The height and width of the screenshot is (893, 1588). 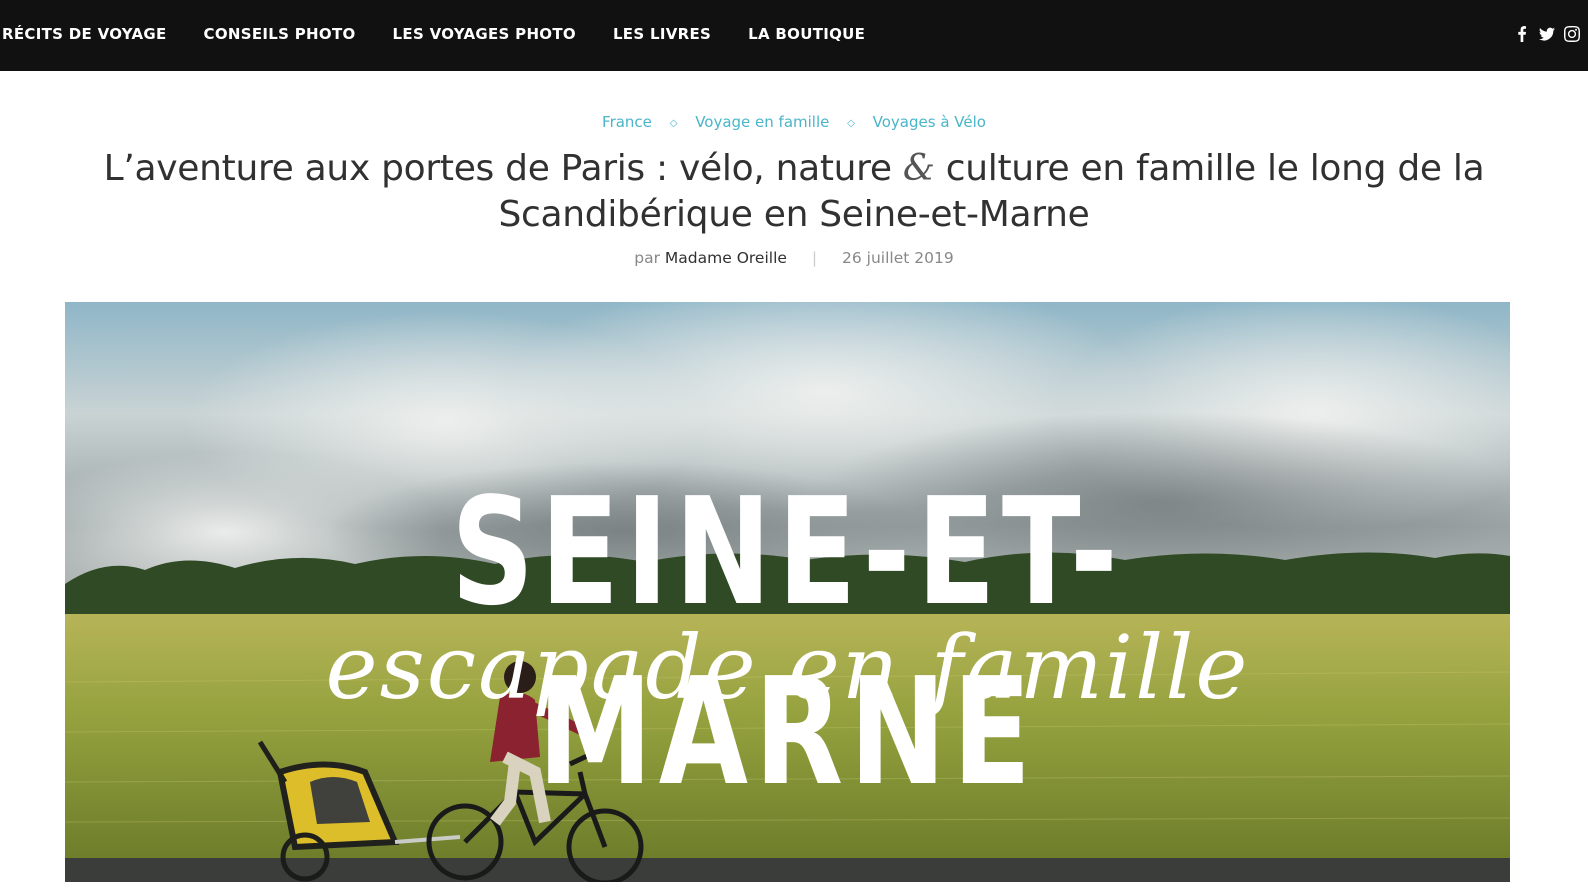 I want to click on nav-item-conseils-photo: CONSEILS PHOTO, so click(x=280, y=34).